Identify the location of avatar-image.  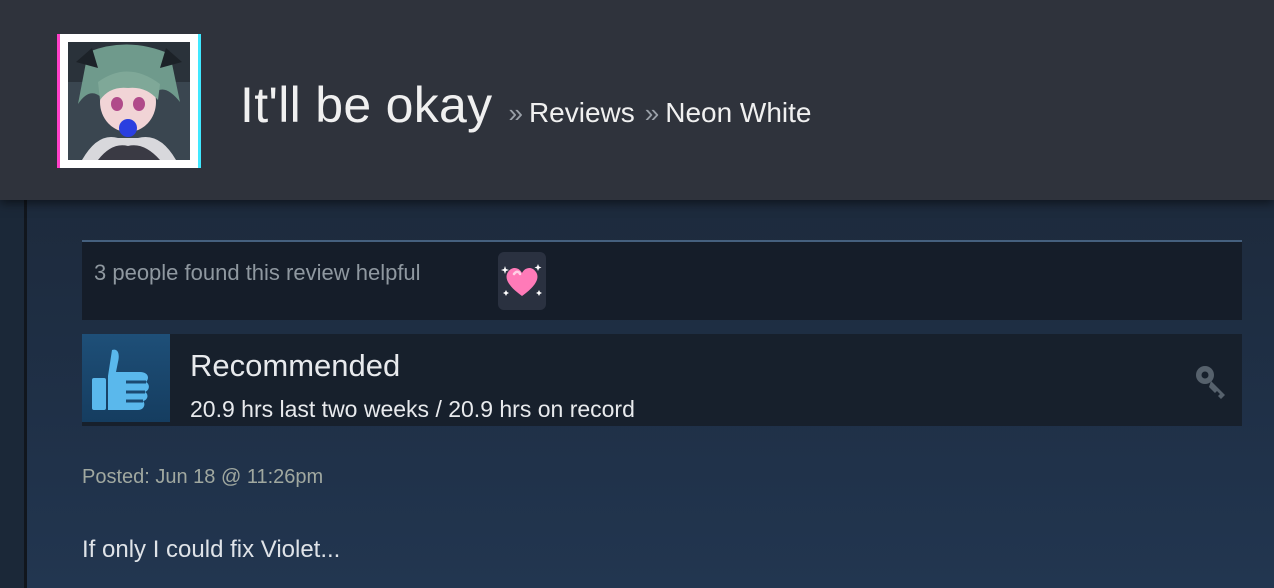
(129, 101).